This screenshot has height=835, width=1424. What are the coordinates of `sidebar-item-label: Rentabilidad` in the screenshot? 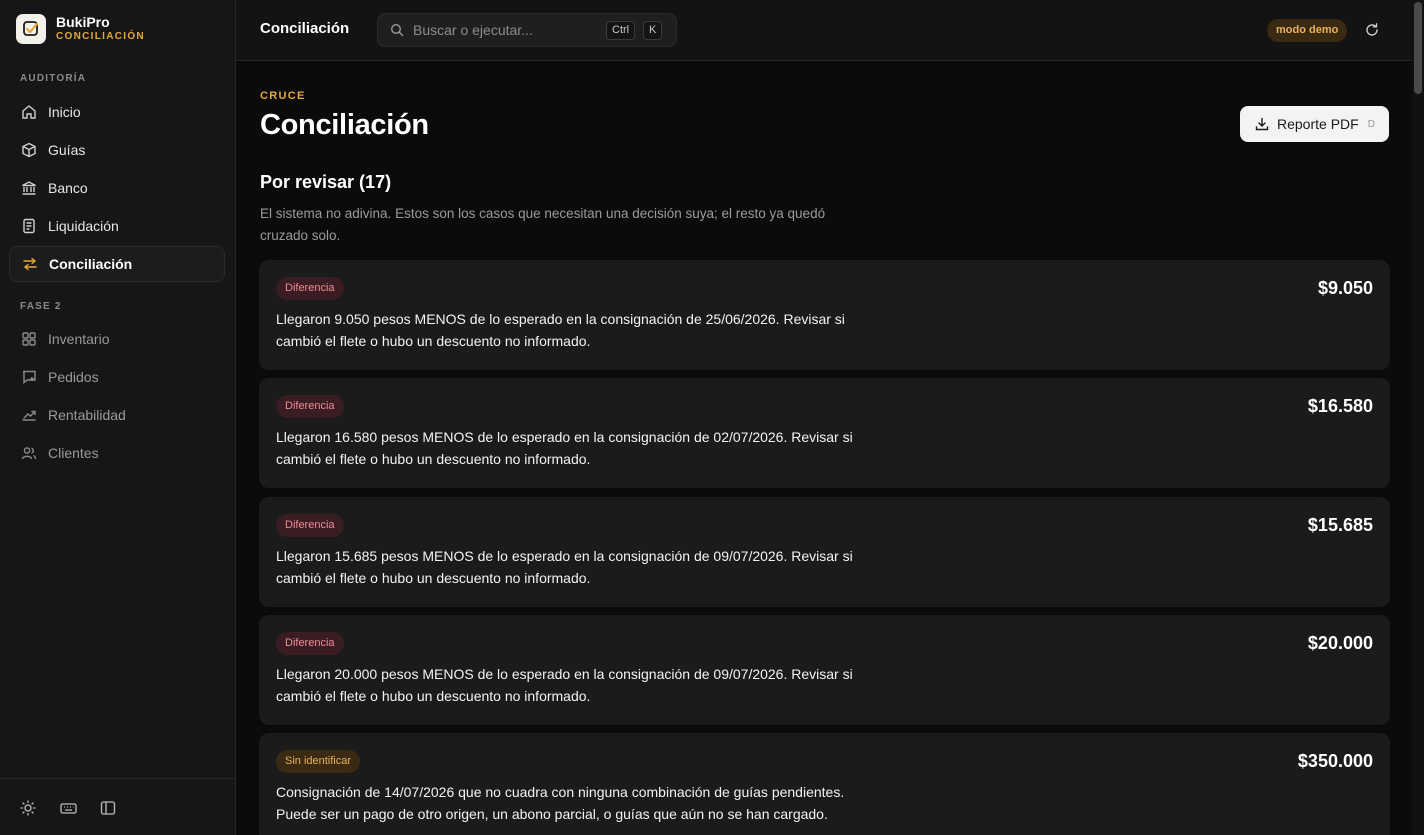 It's located at (87, 415).